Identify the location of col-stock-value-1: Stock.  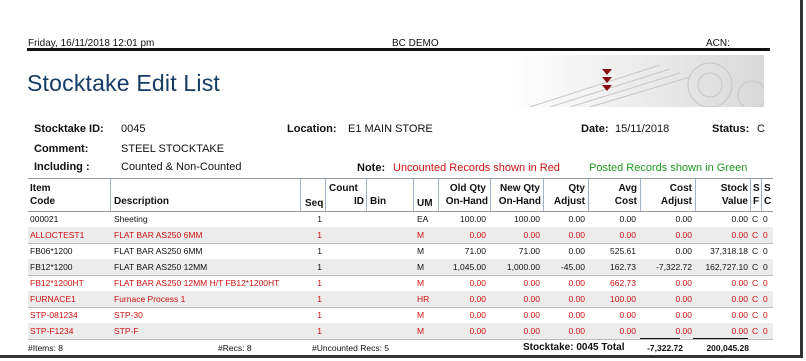
(734, 188).